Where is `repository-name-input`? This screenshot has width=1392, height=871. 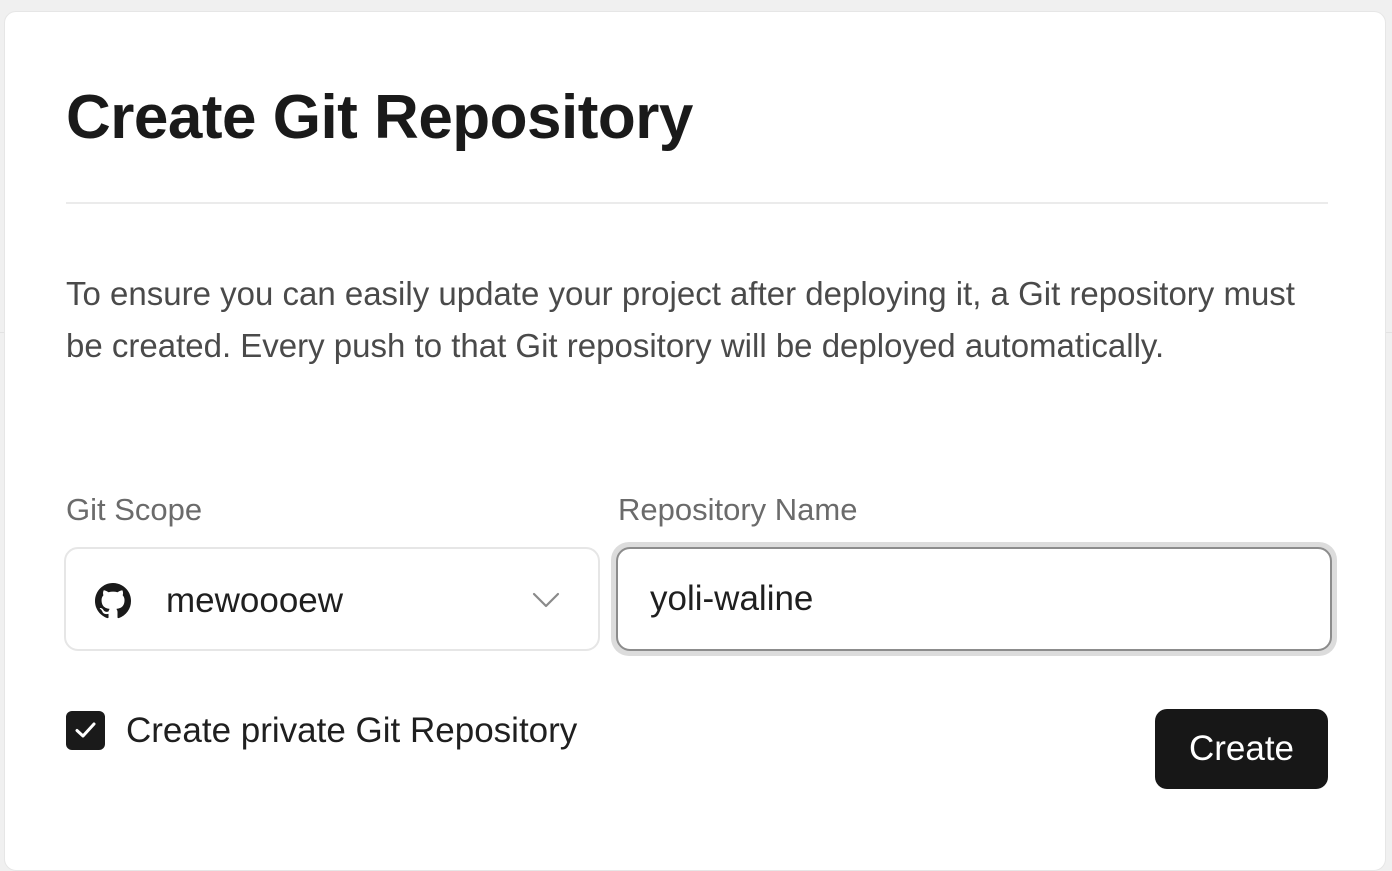 repository-name-input is located at coordinates (974, 599).